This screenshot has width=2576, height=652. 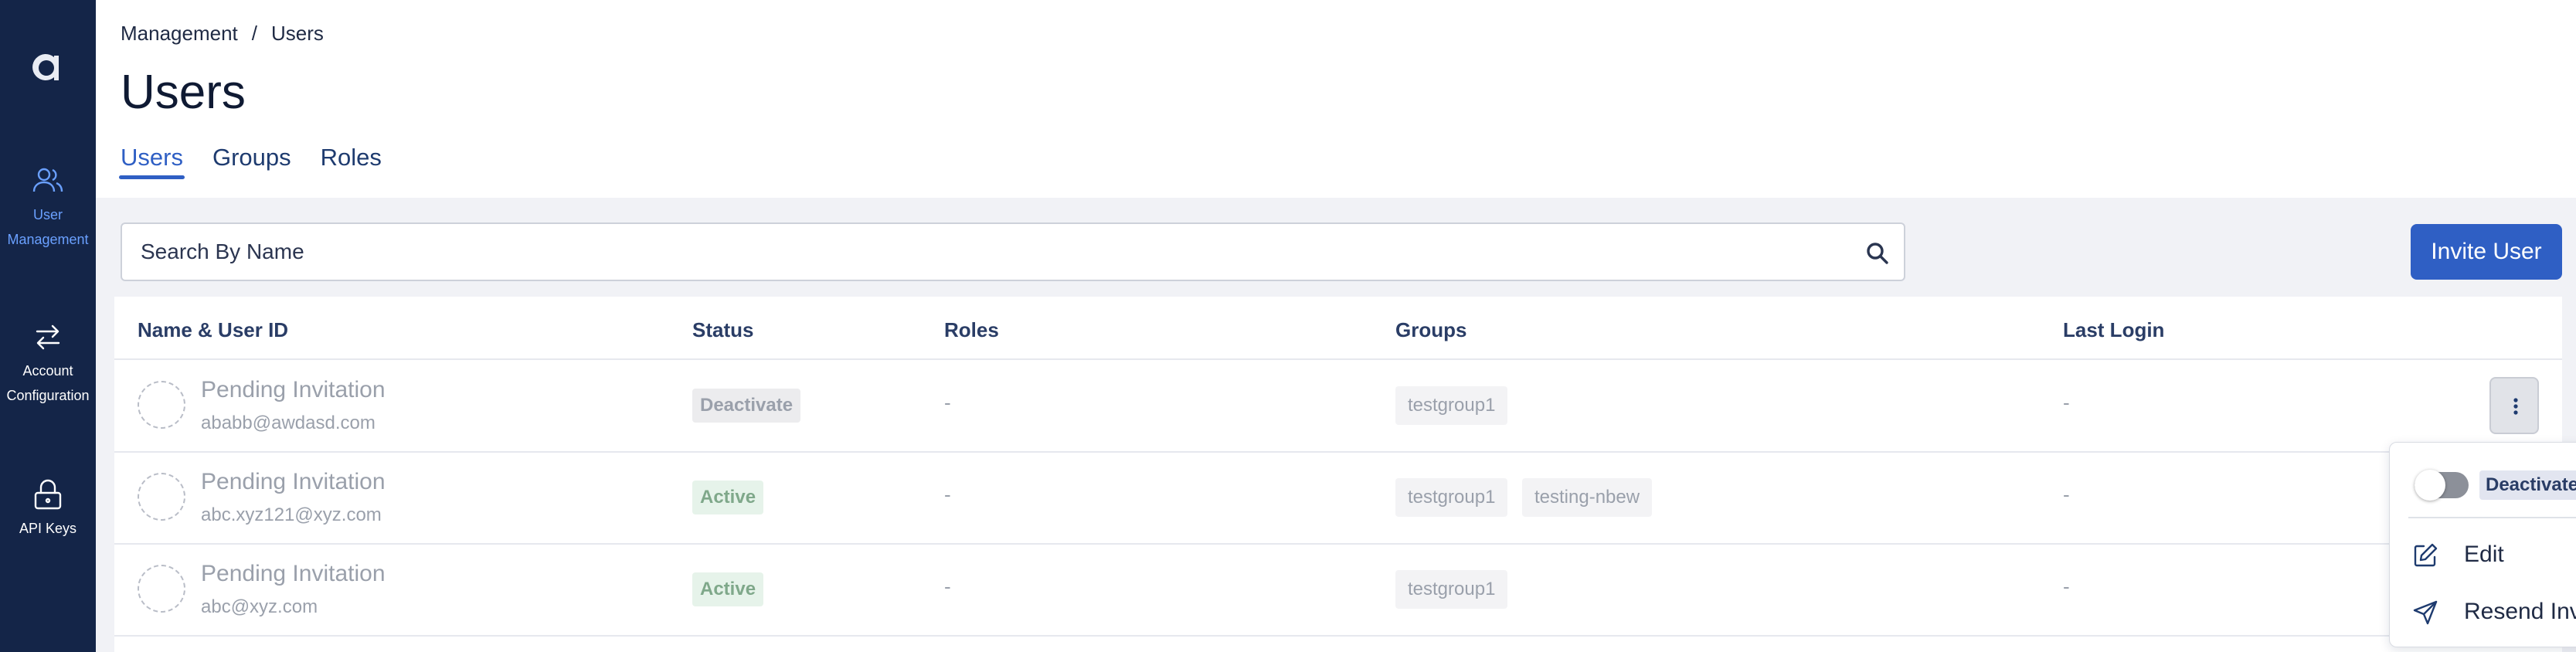 I want to click on tab-groups: Groups, so click(x=251, y=161).